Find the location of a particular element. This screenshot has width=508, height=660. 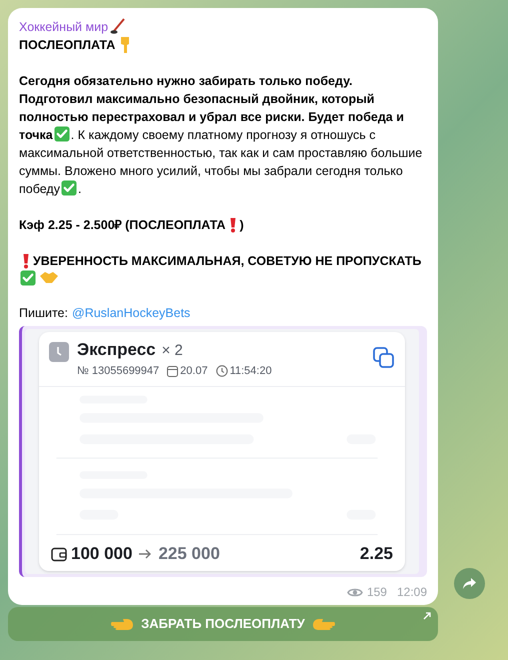

confidence-text: УВЕРЕННОСТЬ МАКСИМАЛЬНАЯ, СОВЕТУЮ НЕ ПРОПУСКАТЬ is located at coordinates (227, 261).